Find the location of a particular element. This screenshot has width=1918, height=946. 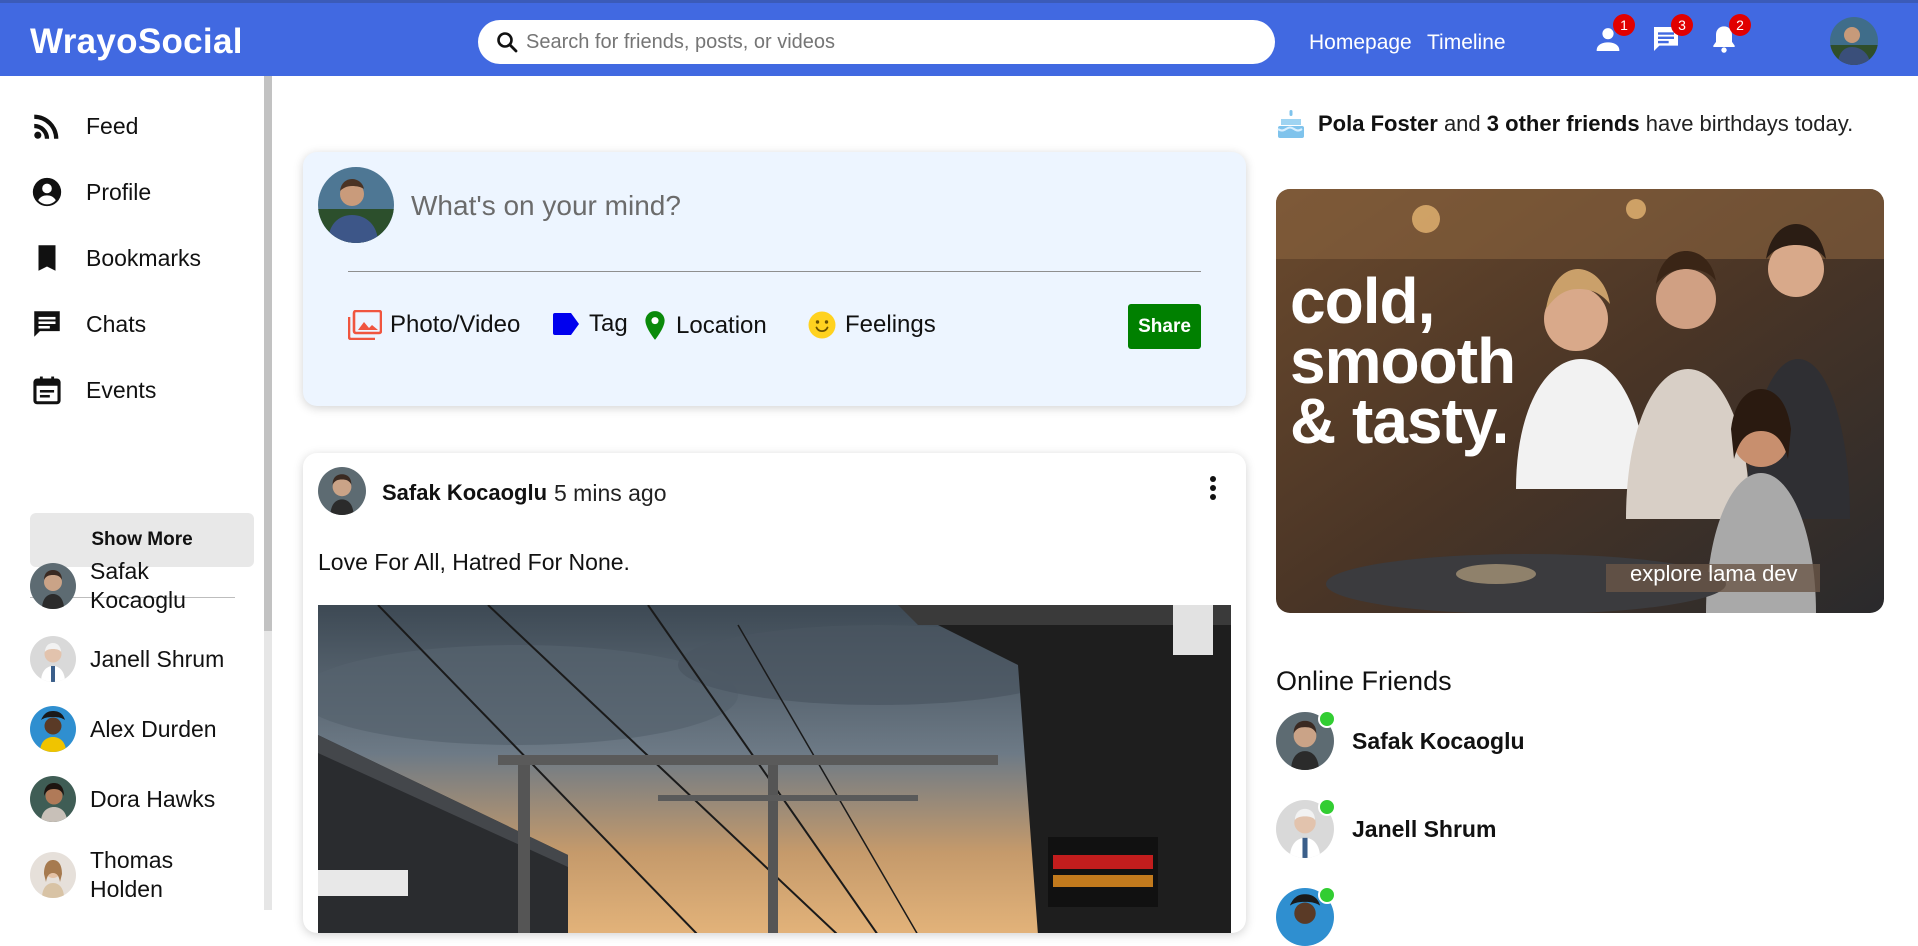

tag-option: Tag is located at coordinates (589, 324).